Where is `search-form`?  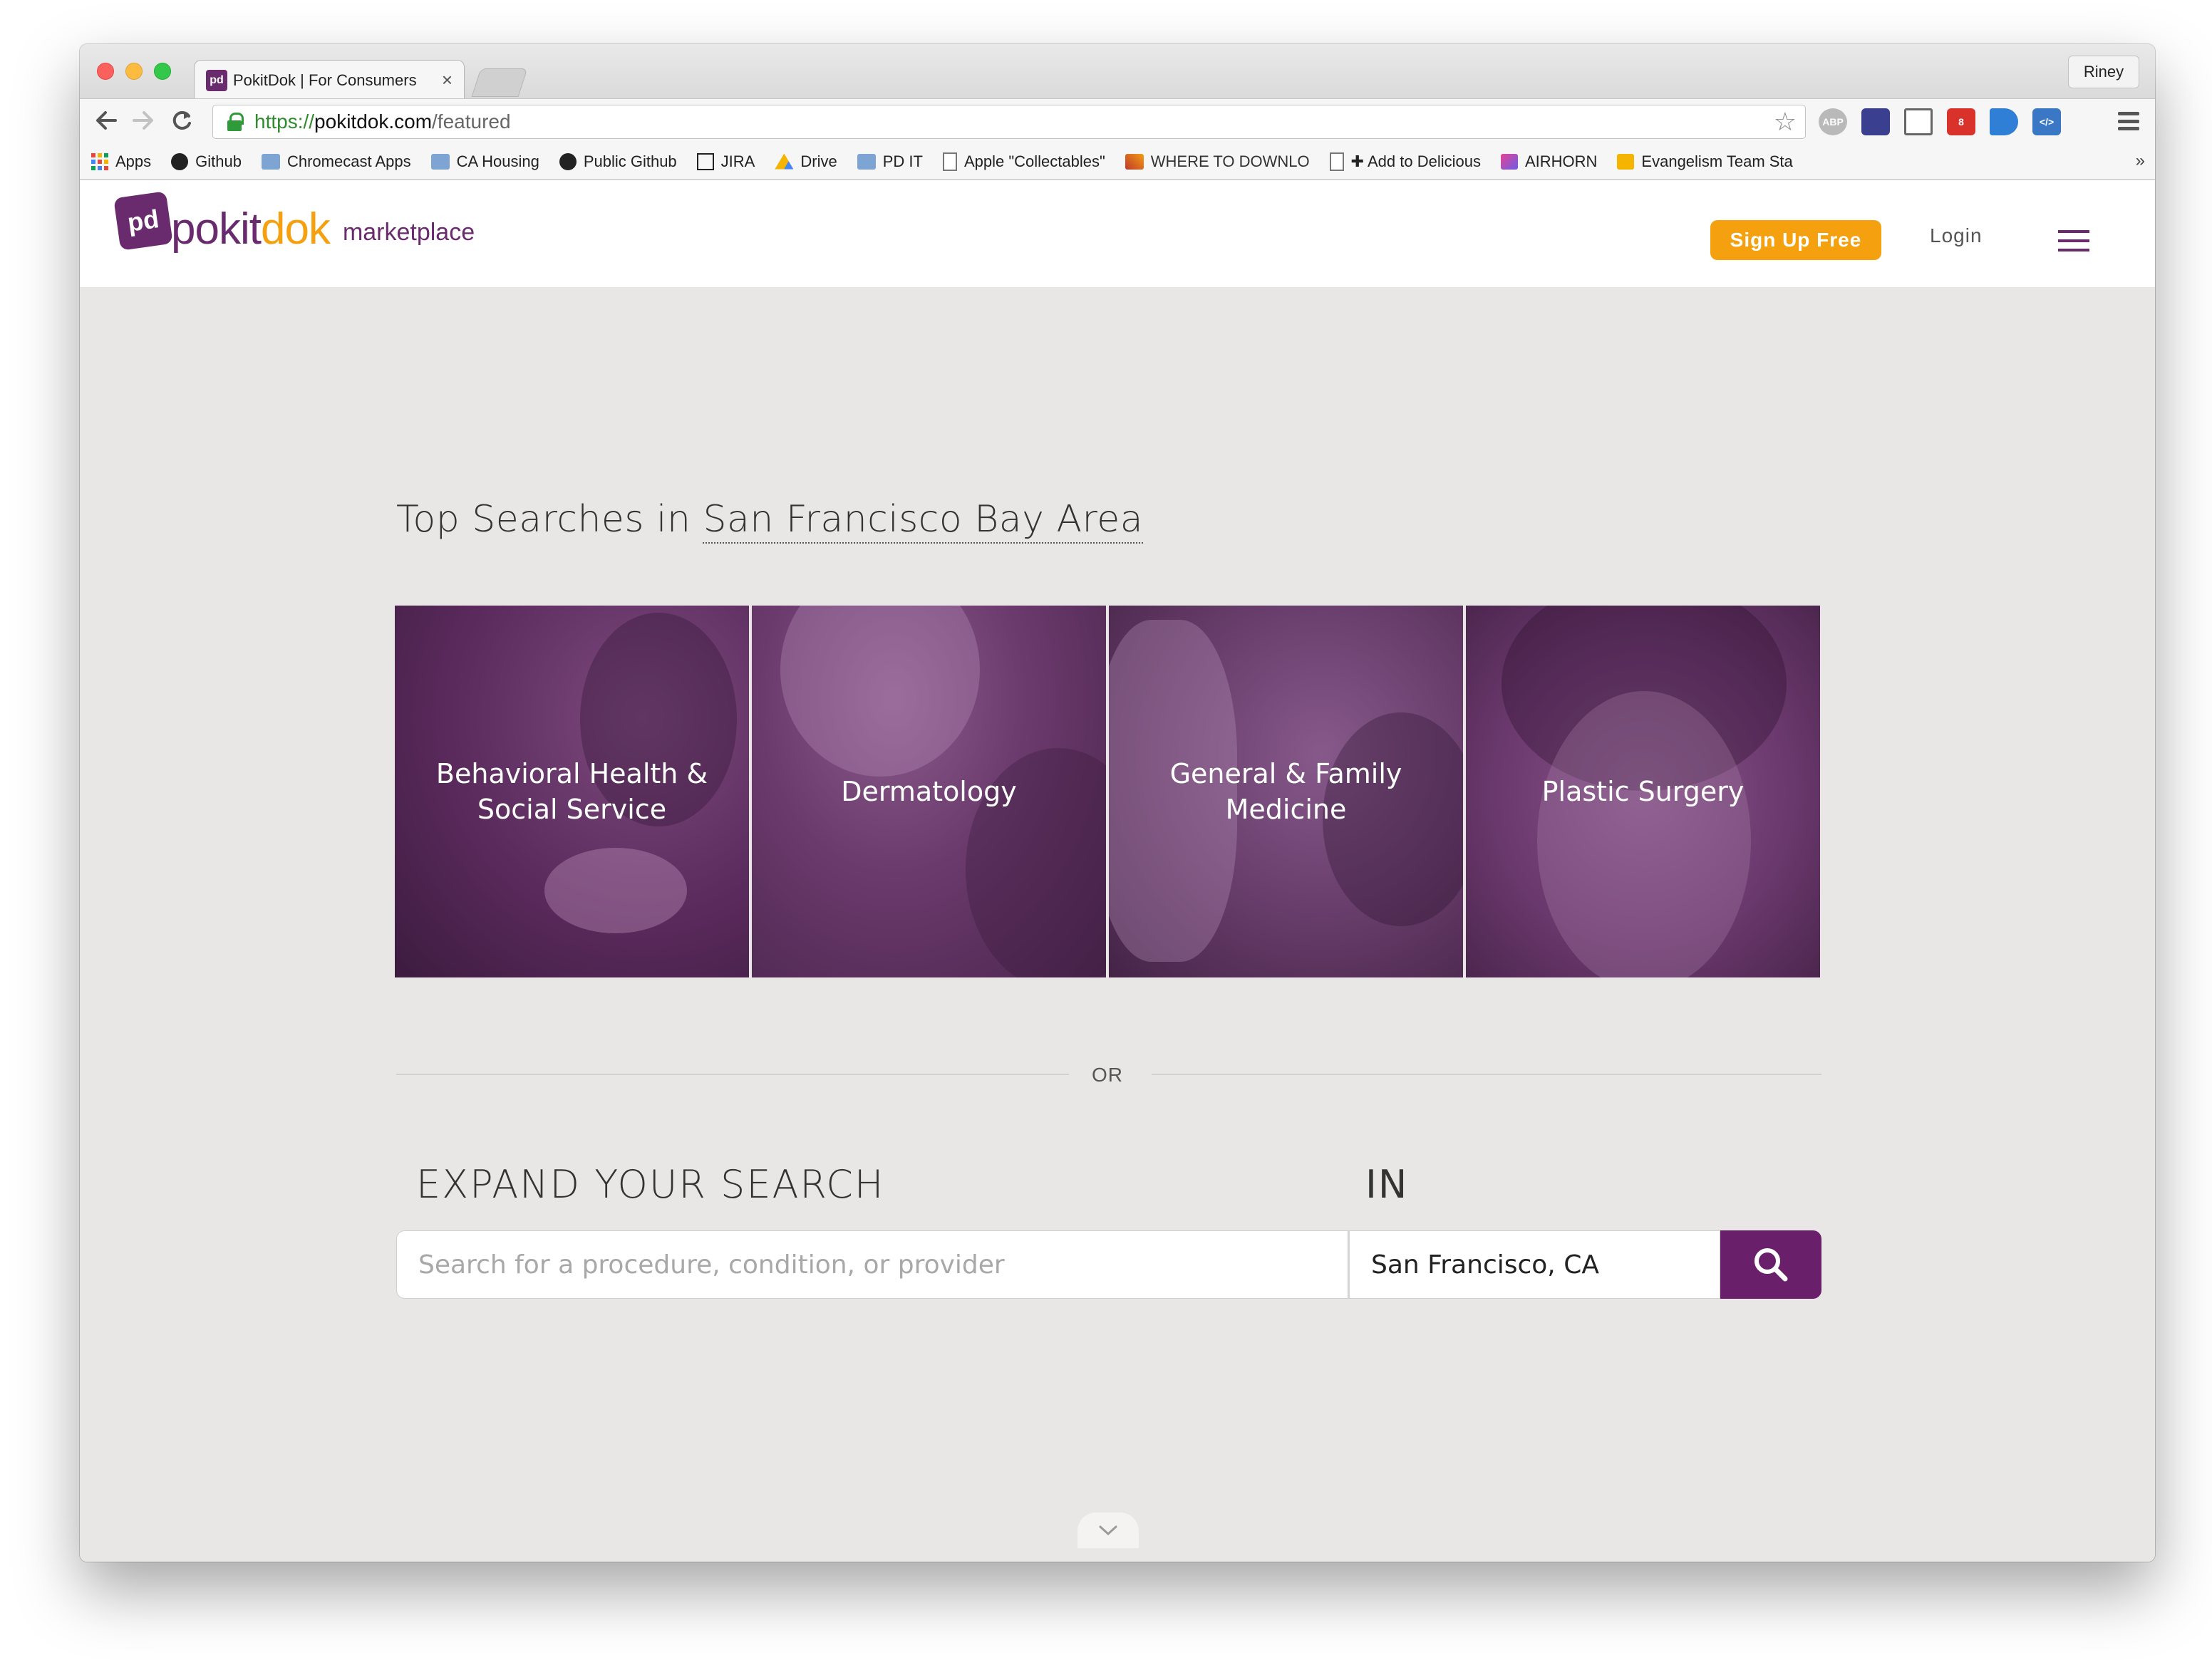
search-form is located at coordinates (1108, 1264).